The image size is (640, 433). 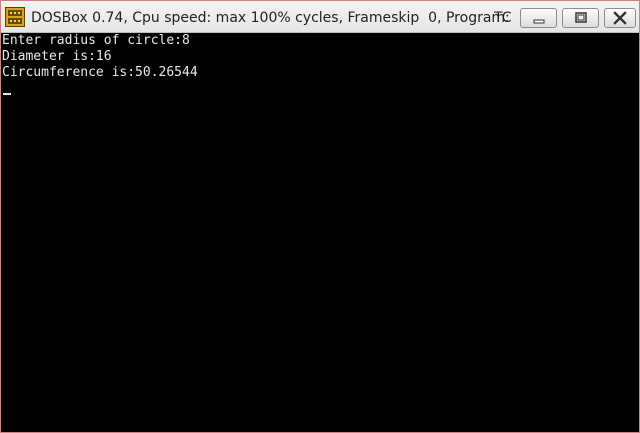 What do you see at coordinates (100, 72) in the screenshot?
I see `console-line: Circumference is:50.26544` at bounding box center [100, 72].